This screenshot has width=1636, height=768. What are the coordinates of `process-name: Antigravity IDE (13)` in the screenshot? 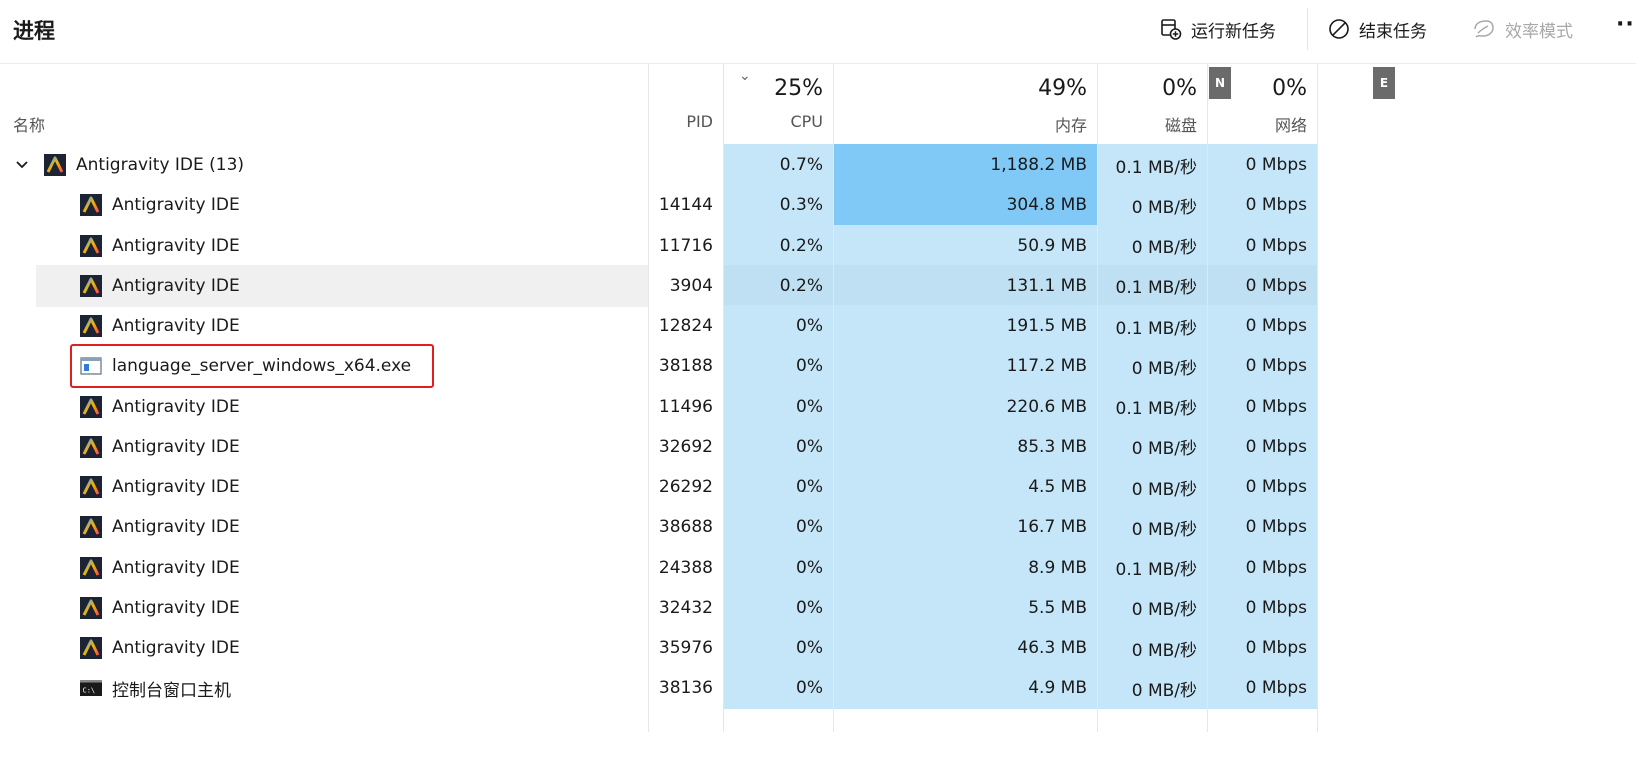 It's located at (160, 165).